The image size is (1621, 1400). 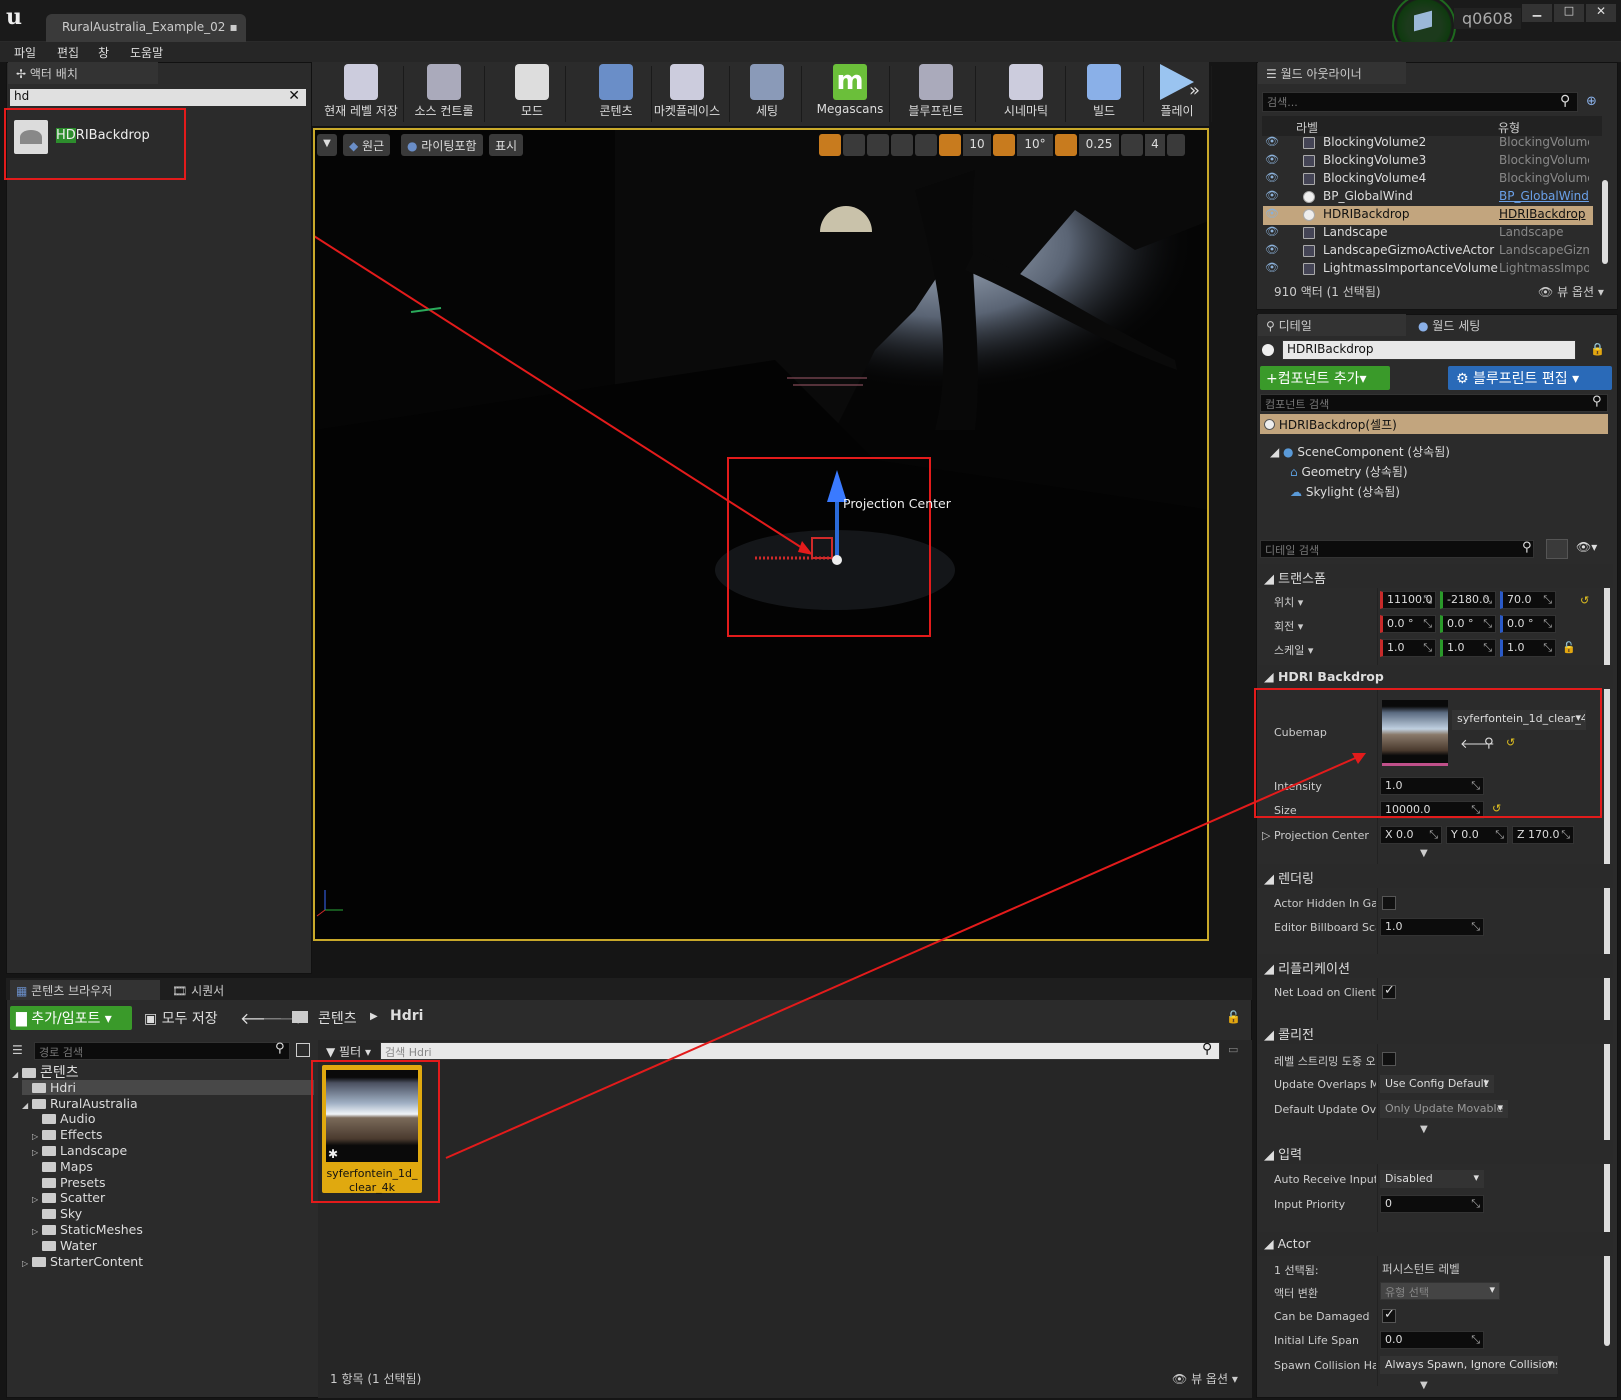 What do you see at coordinates (62, 1166) in the screenshot?
I see `folder-tree-item: Maps` at bounding box center [62, 1166].